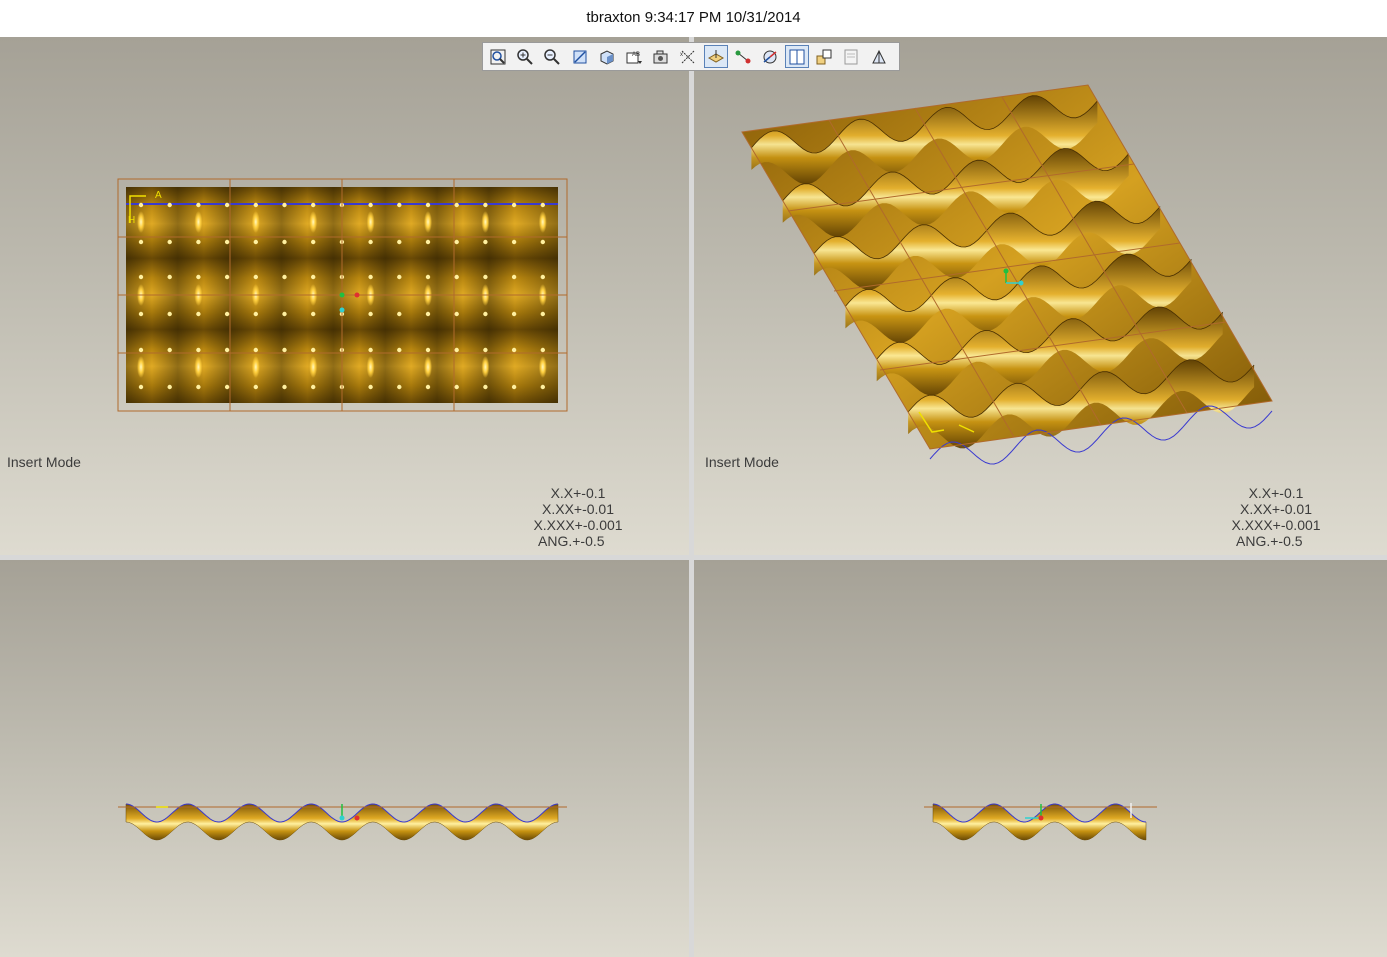 This screenshot has height=957, width=1387. I want to click on datum-points-icon, so click(743, 57).